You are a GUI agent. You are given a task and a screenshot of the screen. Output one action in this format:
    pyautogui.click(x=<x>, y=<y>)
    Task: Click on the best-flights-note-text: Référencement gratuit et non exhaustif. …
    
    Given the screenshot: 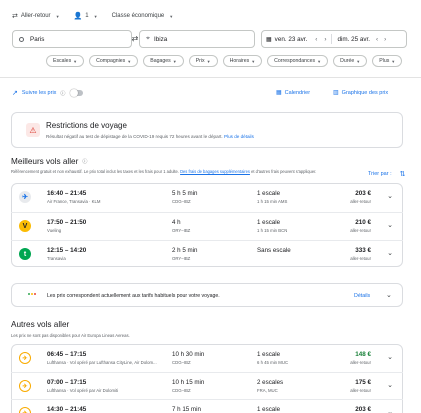 What is the action you would take?
    pyautogui.click(x=95, y=171)
    